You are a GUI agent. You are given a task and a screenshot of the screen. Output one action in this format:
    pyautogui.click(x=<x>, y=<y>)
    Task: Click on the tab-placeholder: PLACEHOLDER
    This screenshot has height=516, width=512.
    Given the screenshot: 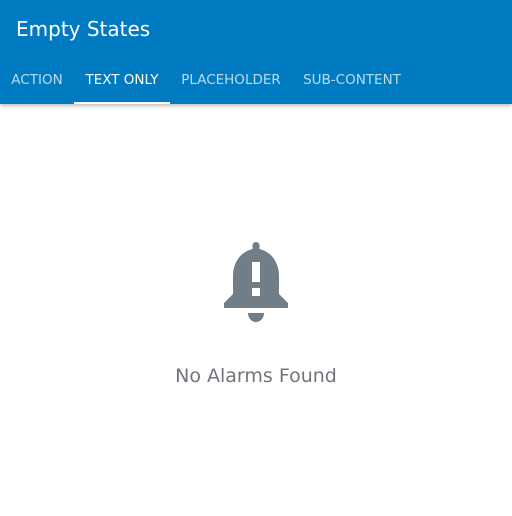 What is the action you would take?
    pyautogui.click(x=231, y=80)
    